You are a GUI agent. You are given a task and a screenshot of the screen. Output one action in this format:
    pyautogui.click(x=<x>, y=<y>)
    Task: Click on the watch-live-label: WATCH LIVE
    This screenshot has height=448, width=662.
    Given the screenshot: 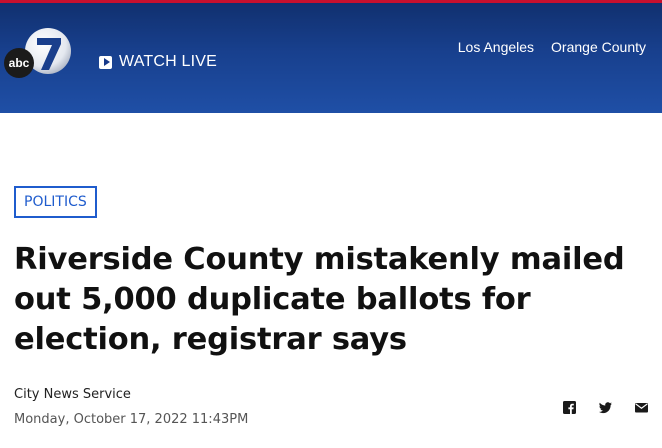 What is the action you would take?
    pyautogui.click(x=168, y=61)
    